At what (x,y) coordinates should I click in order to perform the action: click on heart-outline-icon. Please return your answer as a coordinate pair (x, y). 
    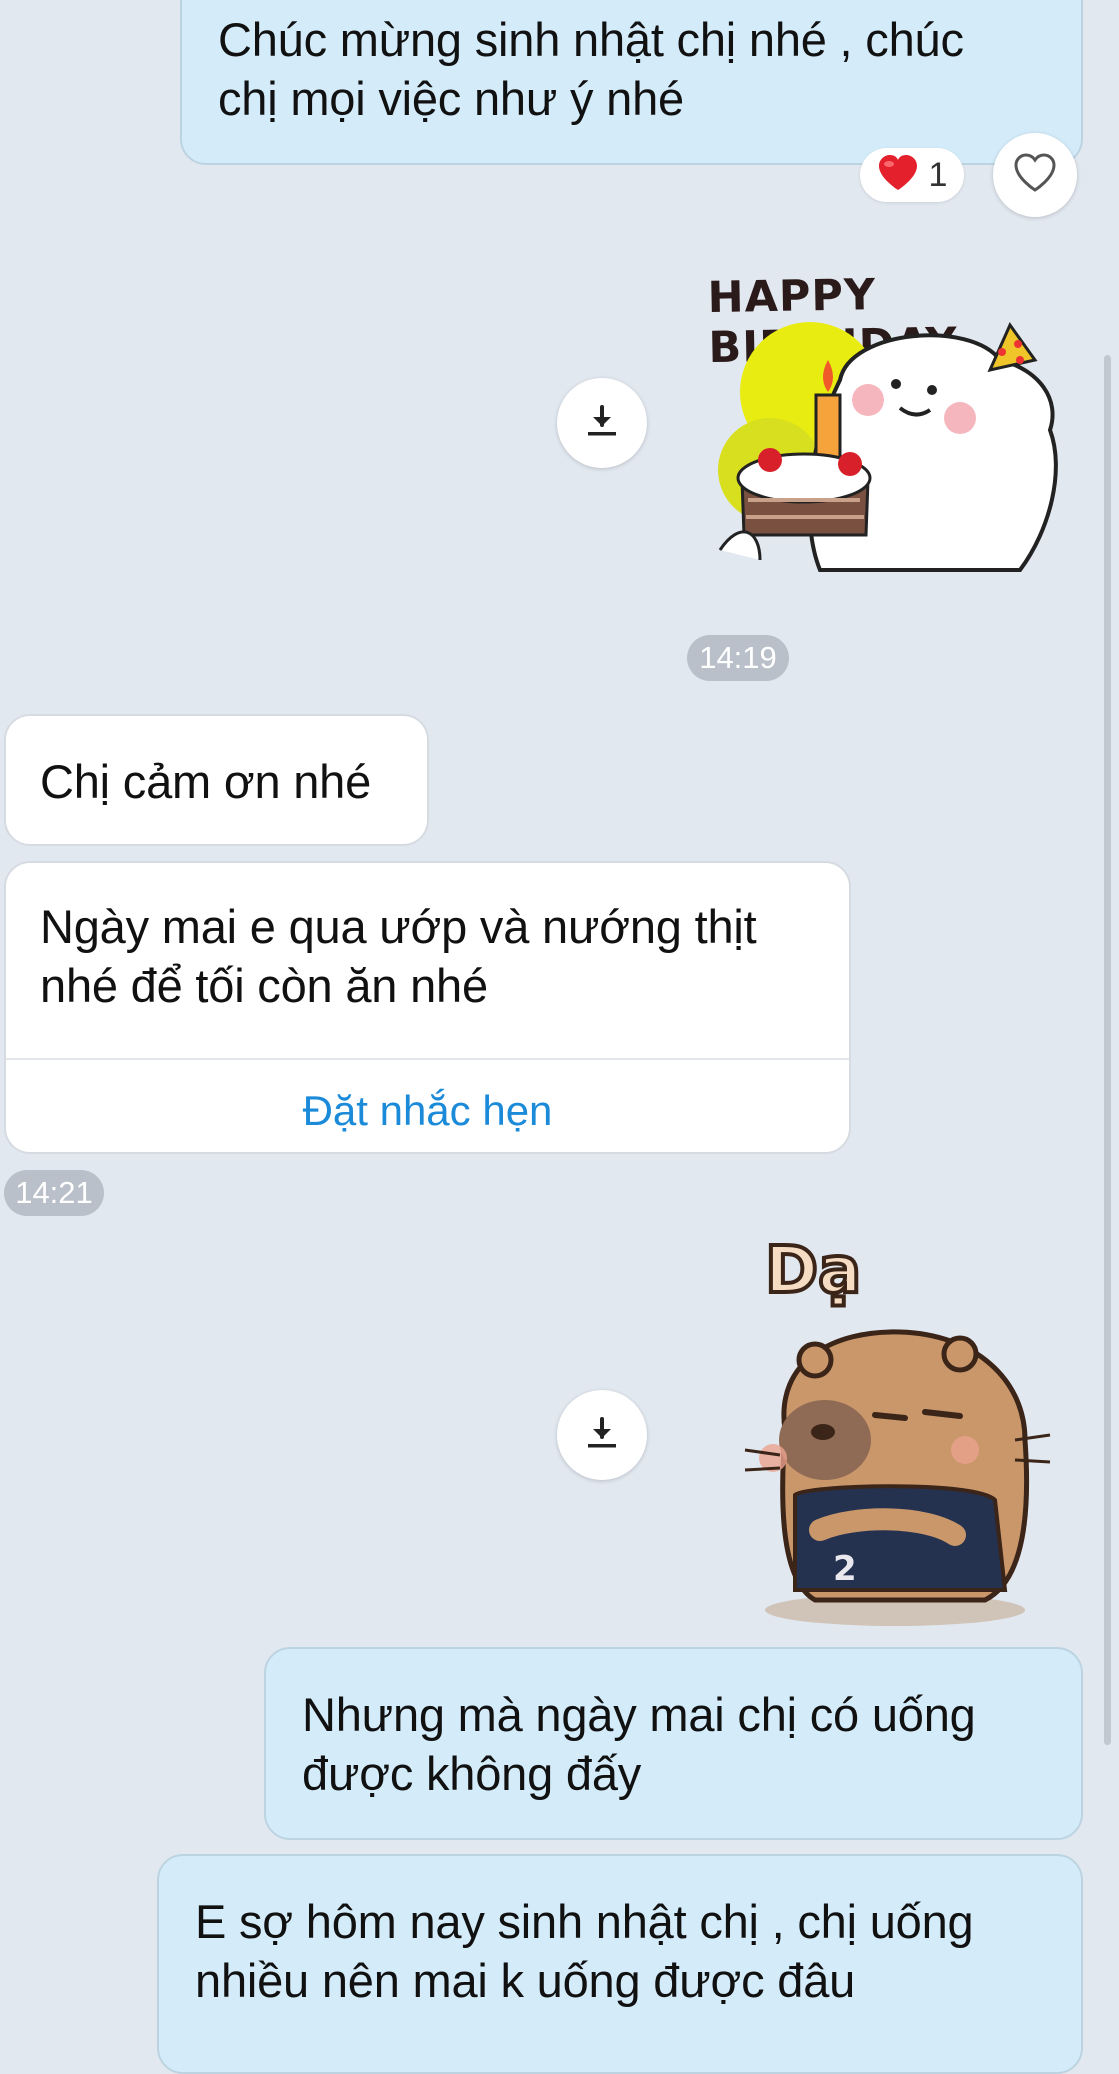
    Looking at the image, I should click on (1035, 175).